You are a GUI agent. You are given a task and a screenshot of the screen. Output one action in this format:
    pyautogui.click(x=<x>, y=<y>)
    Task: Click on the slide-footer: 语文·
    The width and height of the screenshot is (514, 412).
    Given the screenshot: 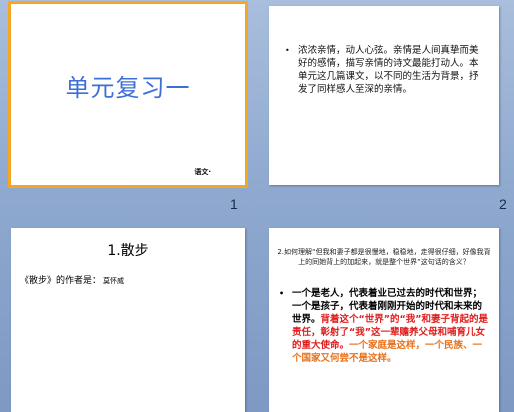 What is the action you would take?
    pyautogui.click(x=202, y=172)
    